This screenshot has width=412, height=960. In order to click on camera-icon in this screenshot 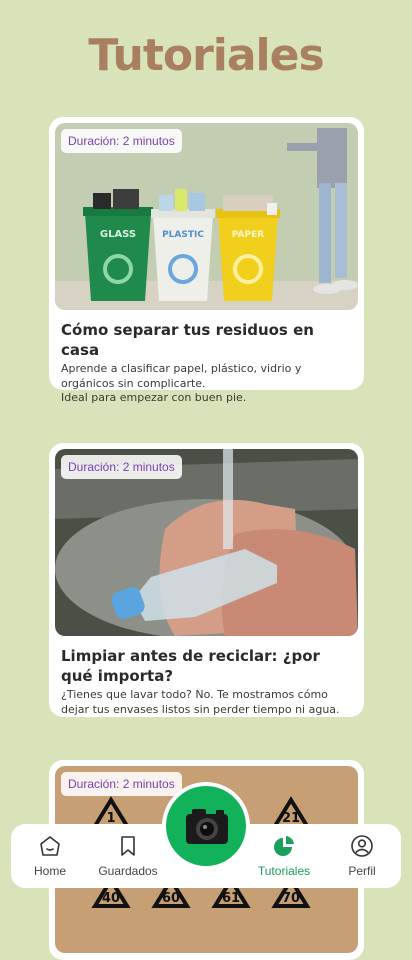, I will do `click(207, 826)`.